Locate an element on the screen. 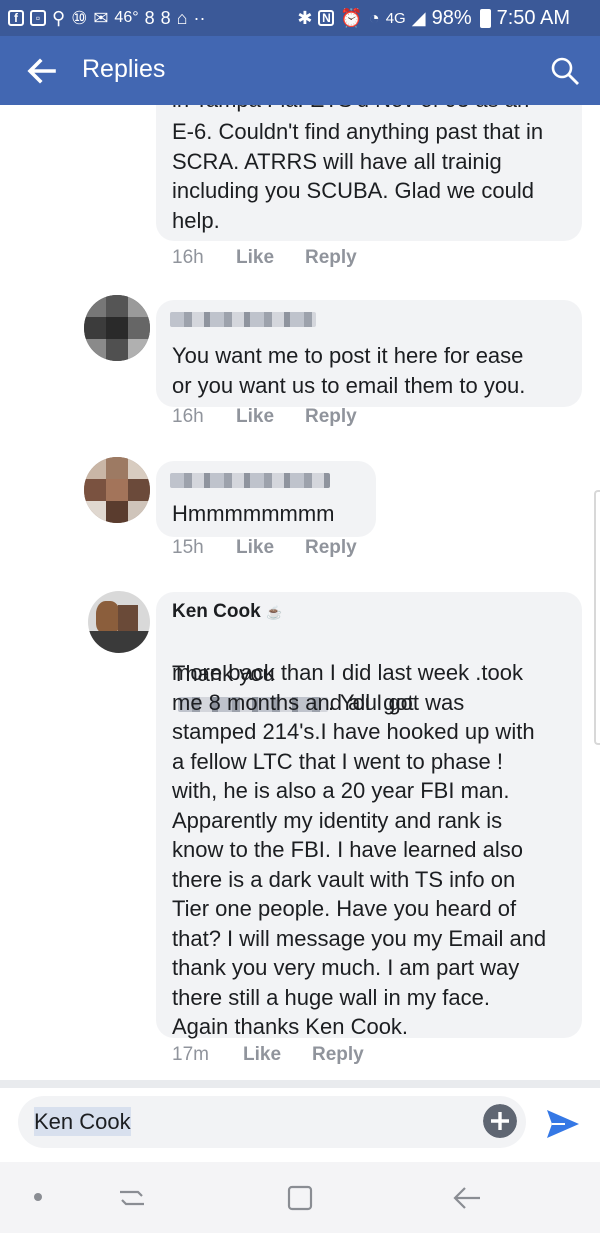 The width and height of the screenshot is (600, 1233). nav-dot-icon is located at coordinates (38, 1197).